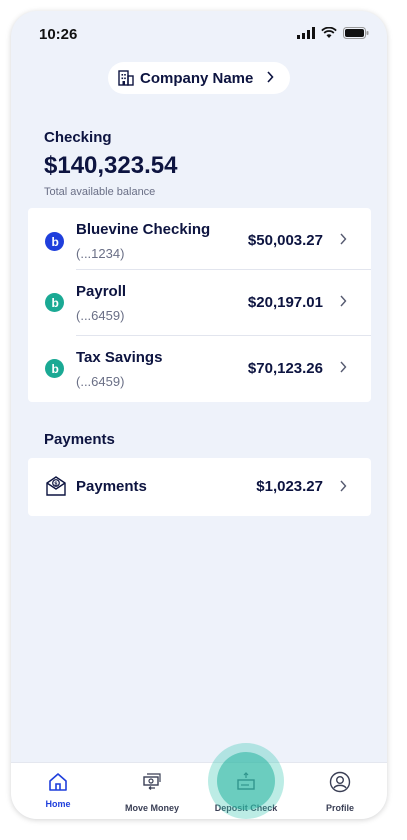 This screenshot has height=840, width=407. Describe the element at coordinates (152, 781) in the screenshot. I see `move-money-icon` at that location.